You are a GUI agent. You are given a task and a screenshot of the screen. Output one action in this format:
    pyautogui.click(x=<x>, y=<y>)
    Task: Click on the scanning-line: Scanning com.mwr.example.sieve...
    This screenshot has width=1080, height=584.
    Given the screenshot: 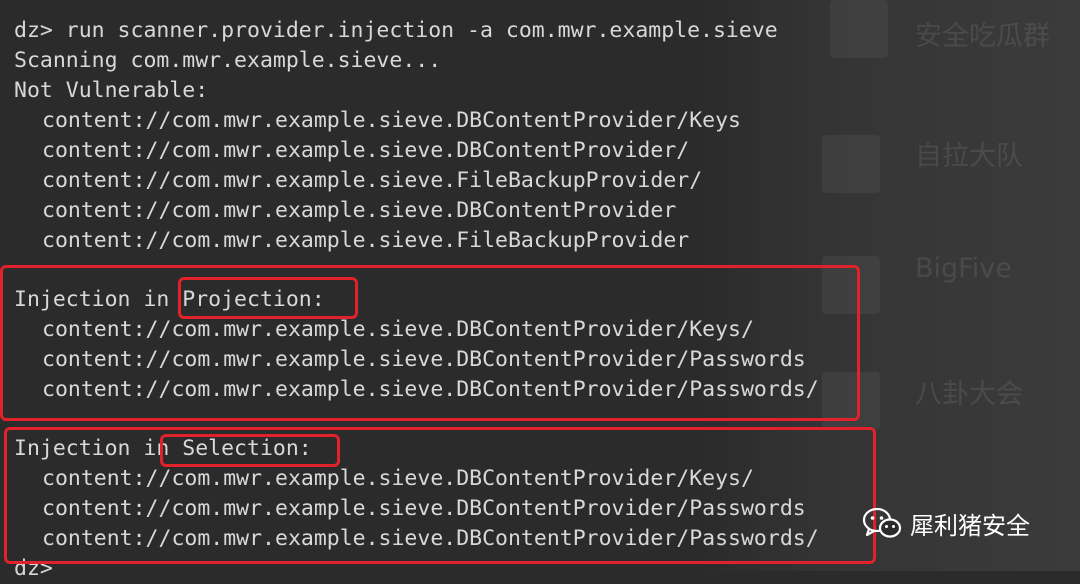 What is the action you would take?
    pyautogui.click(x=228, y=60)
    